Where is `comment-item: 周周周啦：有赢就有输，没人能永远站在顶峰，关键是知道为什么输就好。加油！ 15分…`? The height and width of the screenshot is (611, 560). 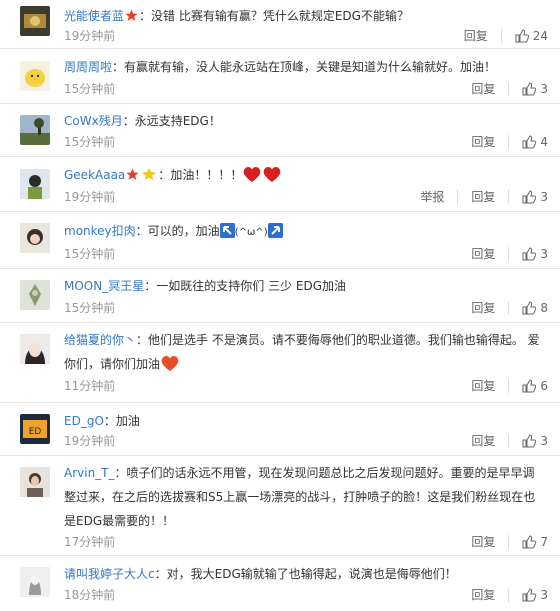 comment-item: 周周周啦：有赢就有输，没人能永远站在顶峰，关键是知道为什么输就好。加油！ 15分… is located at coordinates (280, 76).